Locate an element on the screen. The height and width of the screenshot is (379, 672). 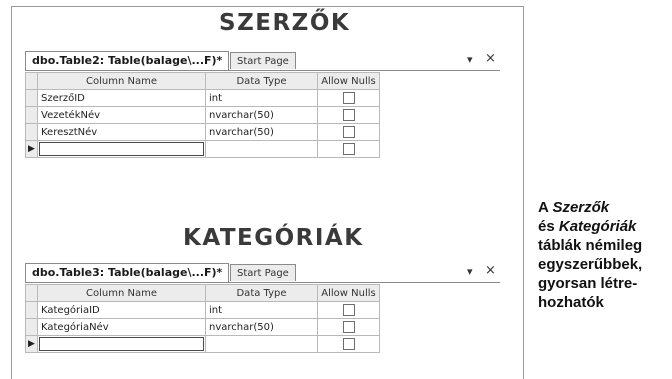
table-row: KategóriaNév nvarchar(50) is located at coordinates (202, 327).